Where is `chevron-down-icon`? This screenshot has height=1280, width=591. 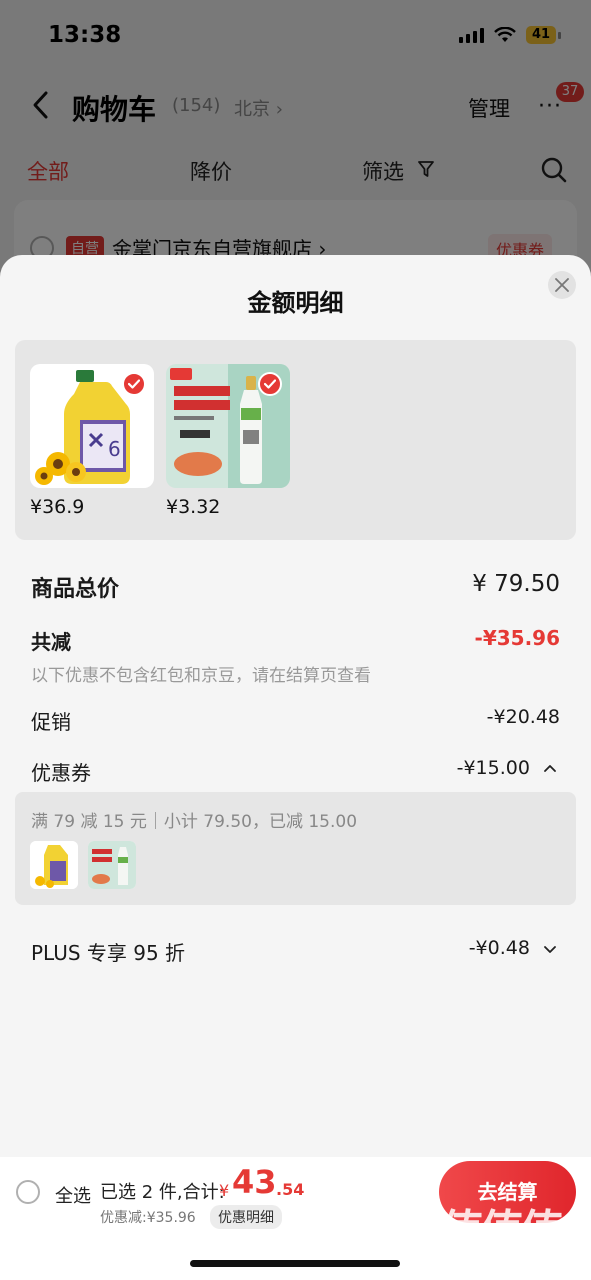
chevron-down-icon is located at coordinates (550, 949).